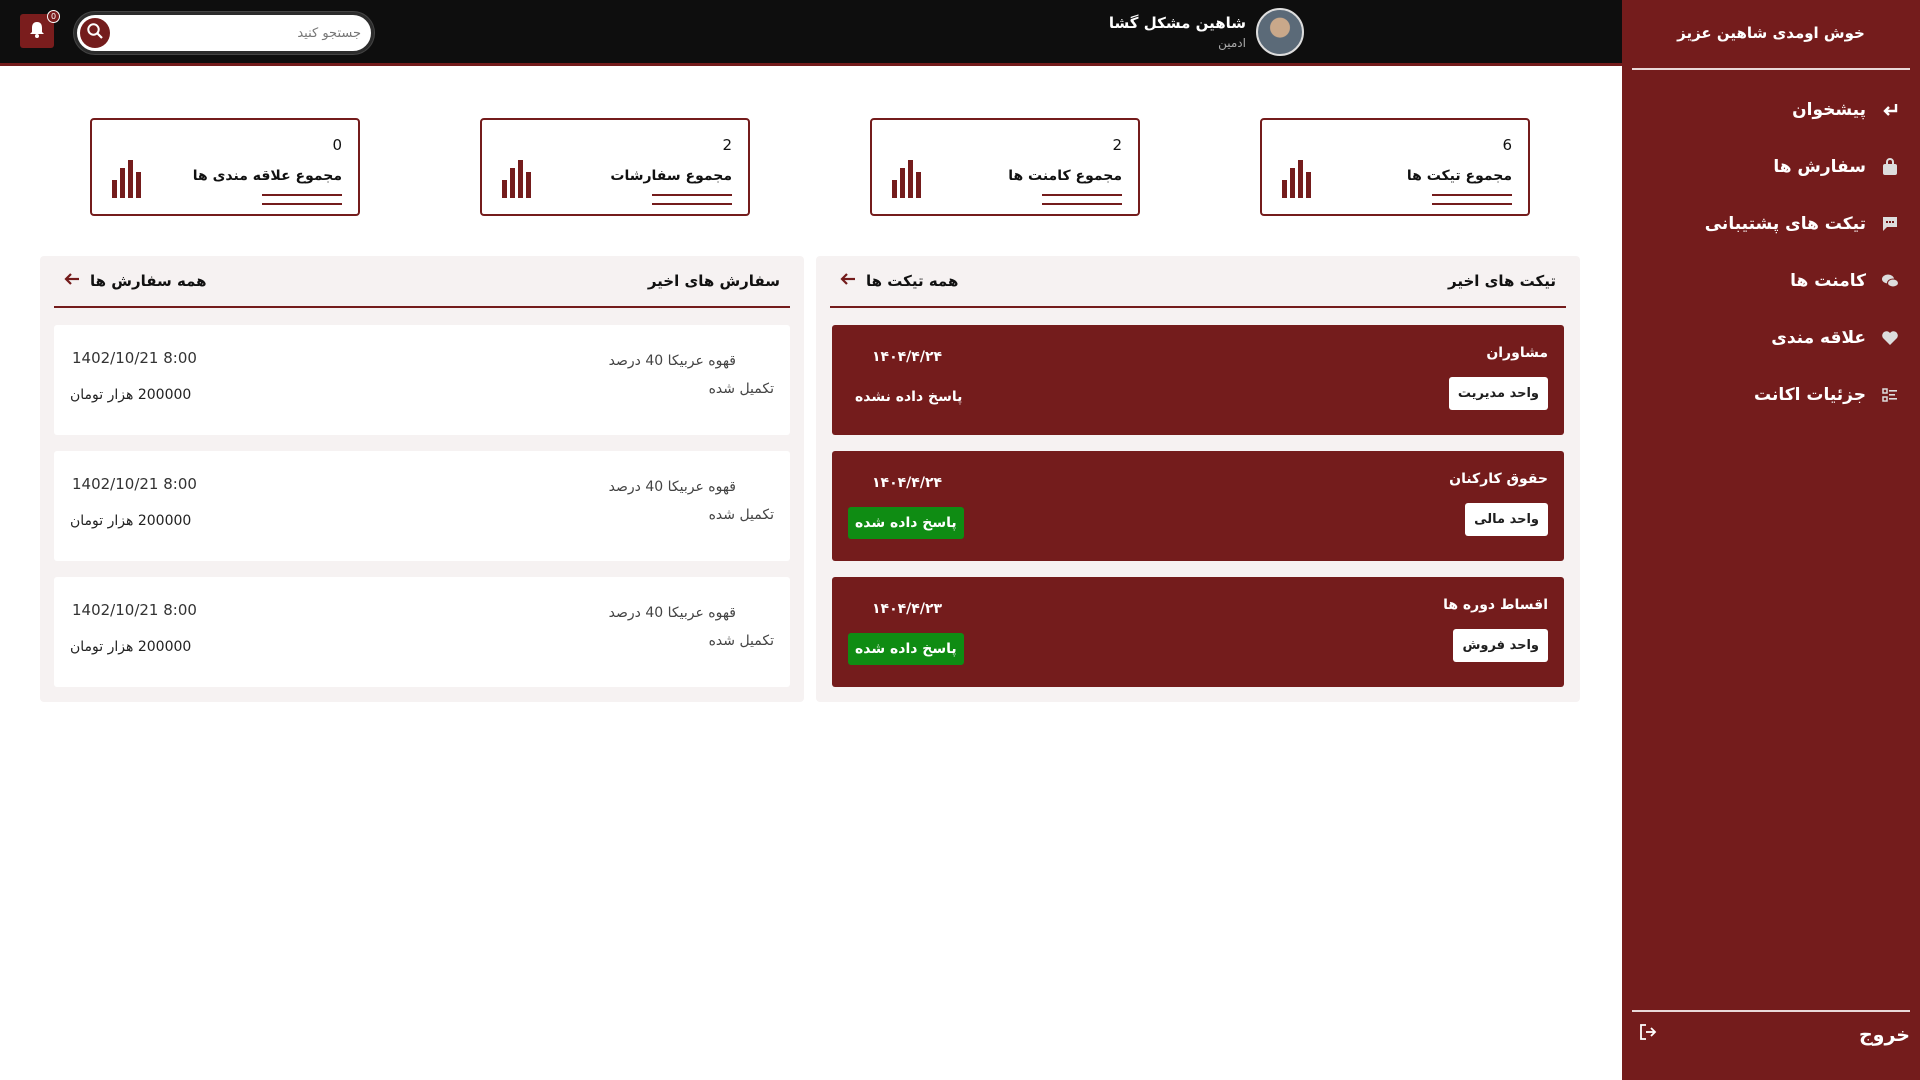 This screenshot has width=1920, height=1080. I want to click on sidebar-bottom-divider, so click(1771, 1011).